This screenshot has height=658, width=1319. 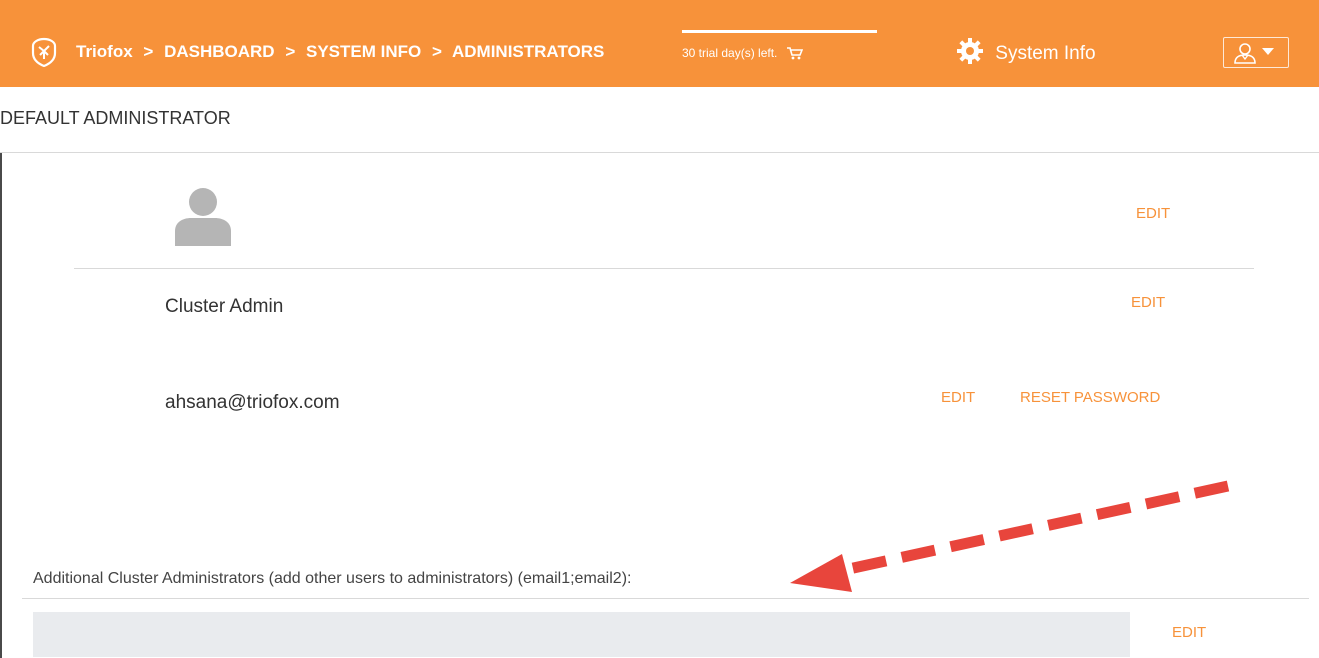 What do you see at coordinates (794, 53) in the screenshot?
I see `cart-icon` at bounding box center [794, 53].